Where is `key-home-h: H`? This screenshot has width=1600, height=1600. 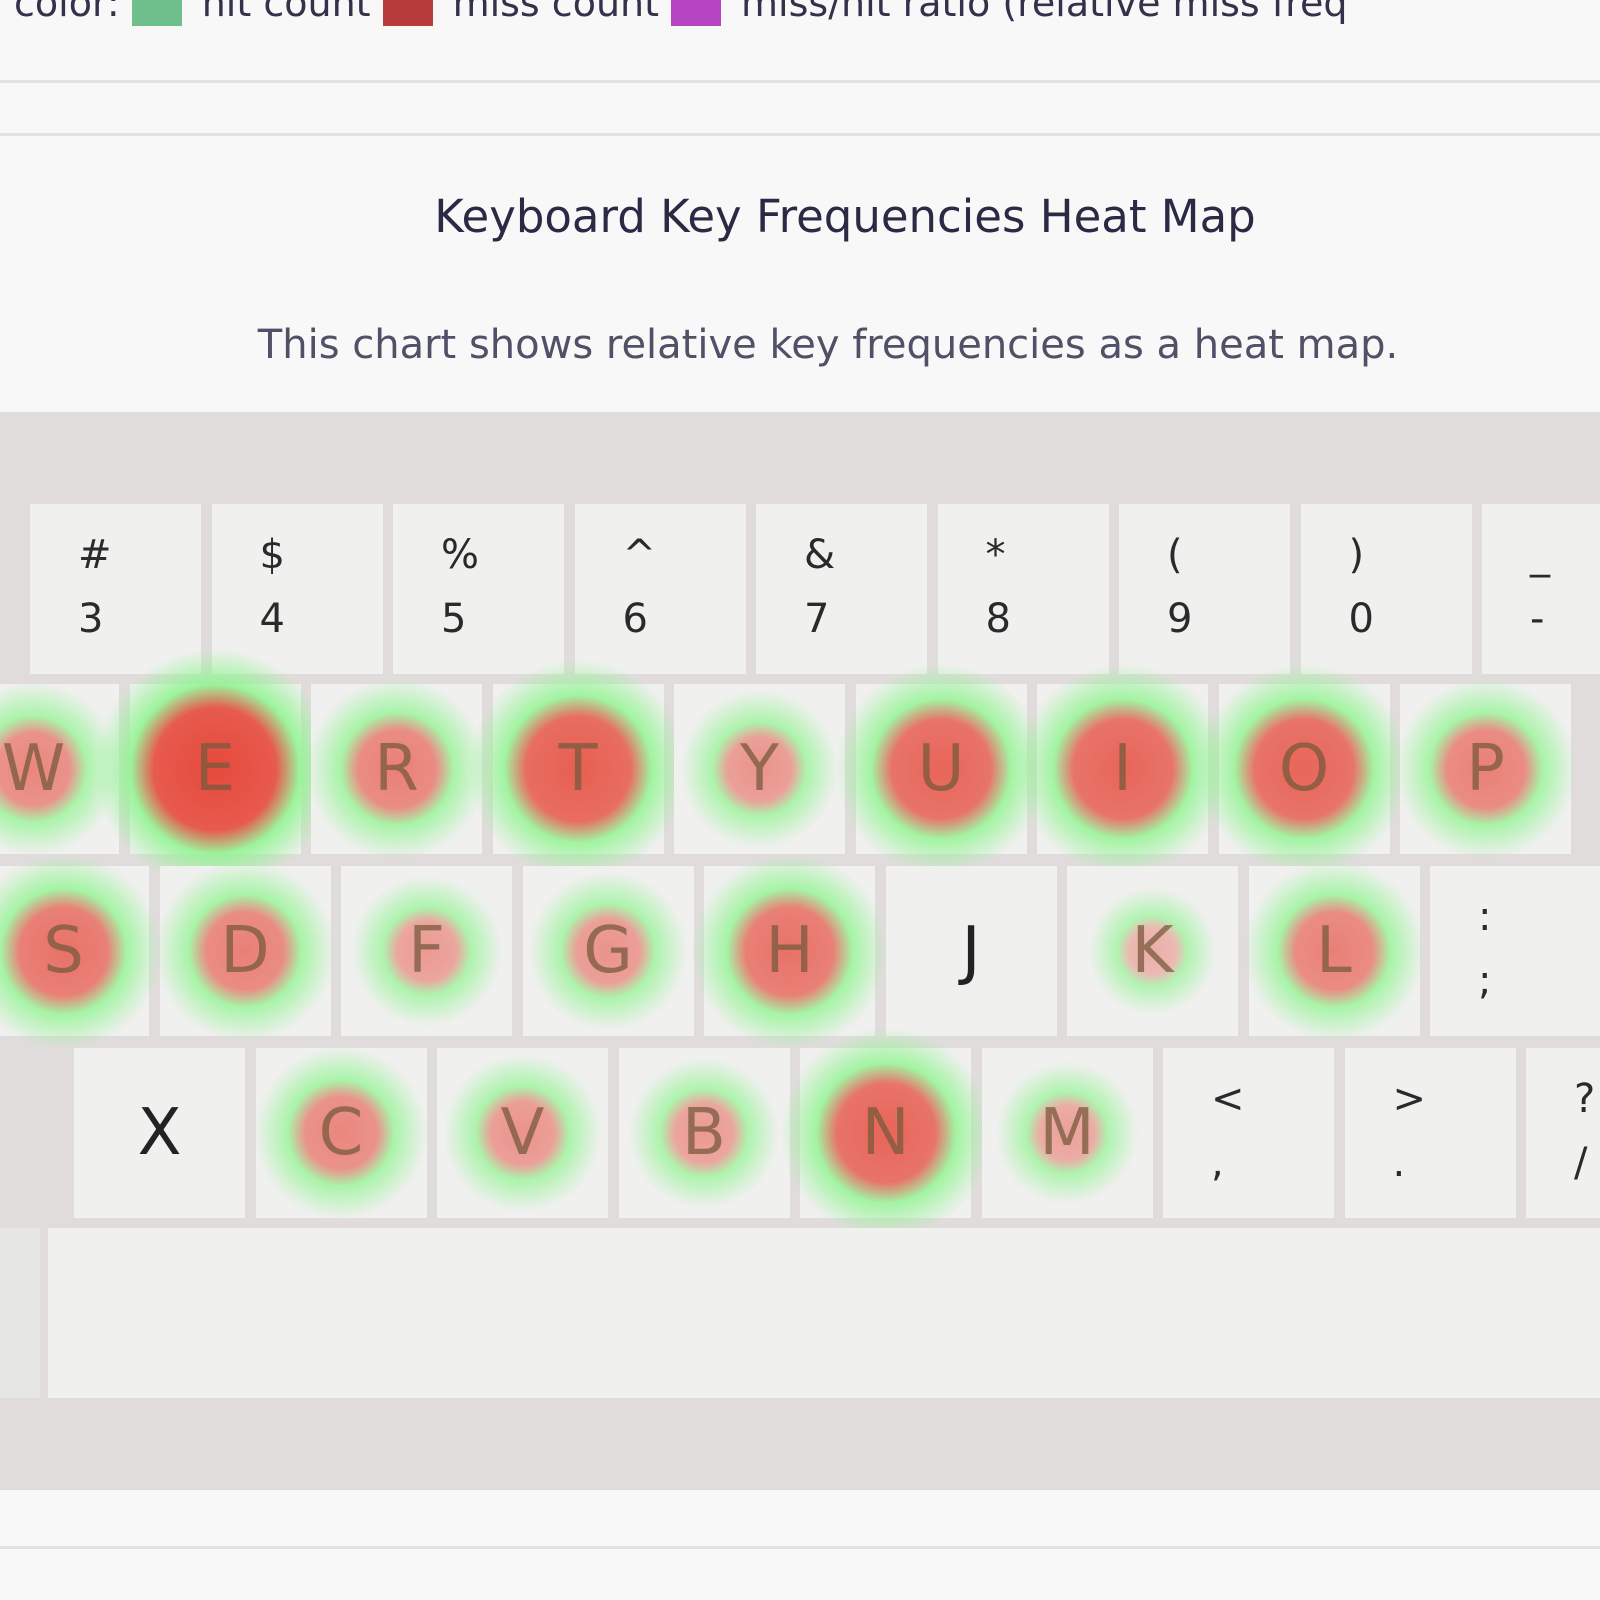 key-home-h: H is located at coordinates (789, 951).